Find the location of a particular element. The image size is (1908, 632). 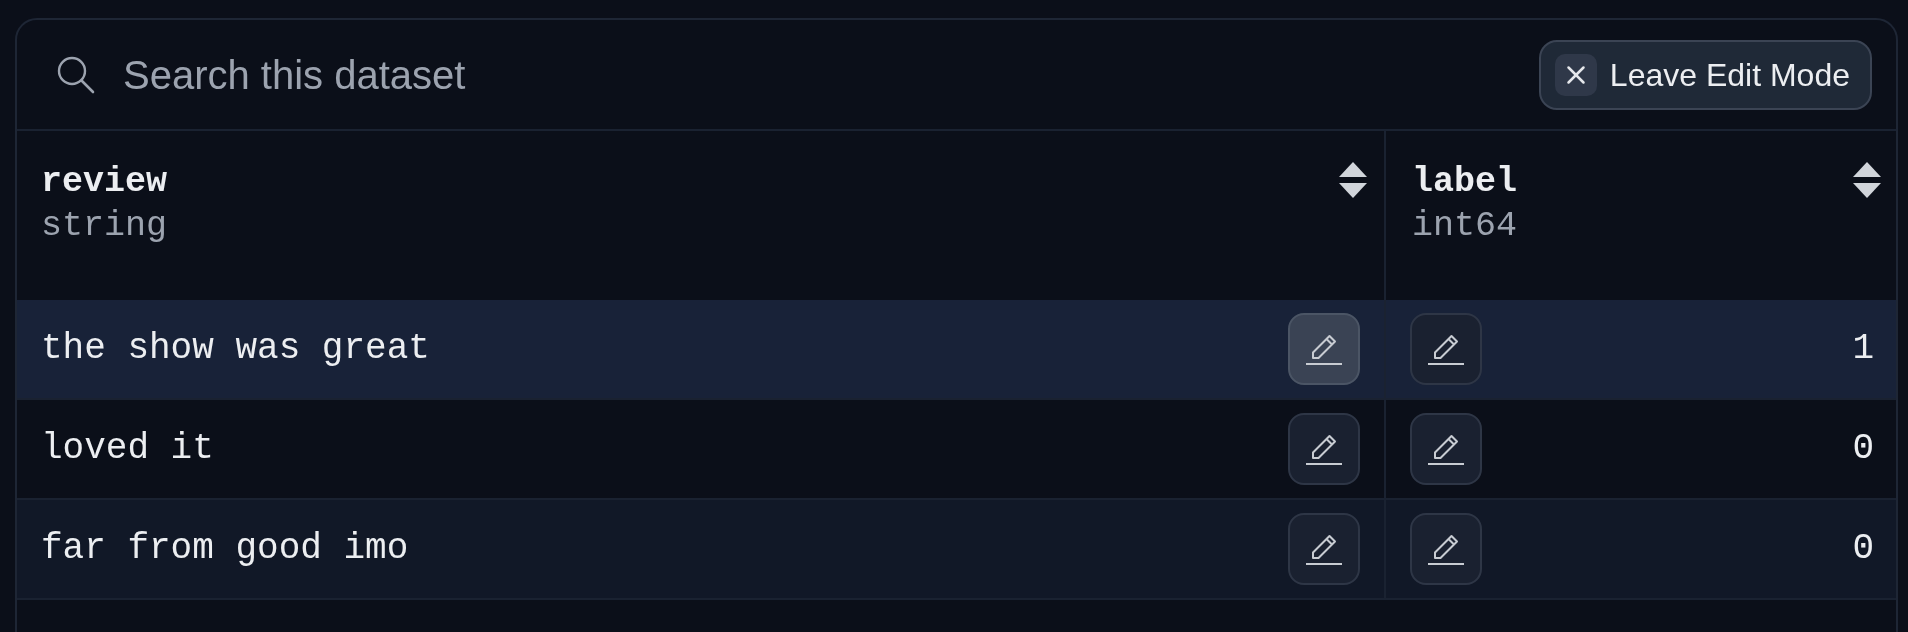

leave-edit-mode-button: Leave Edit Mode is located at coordinates (1705, 74).